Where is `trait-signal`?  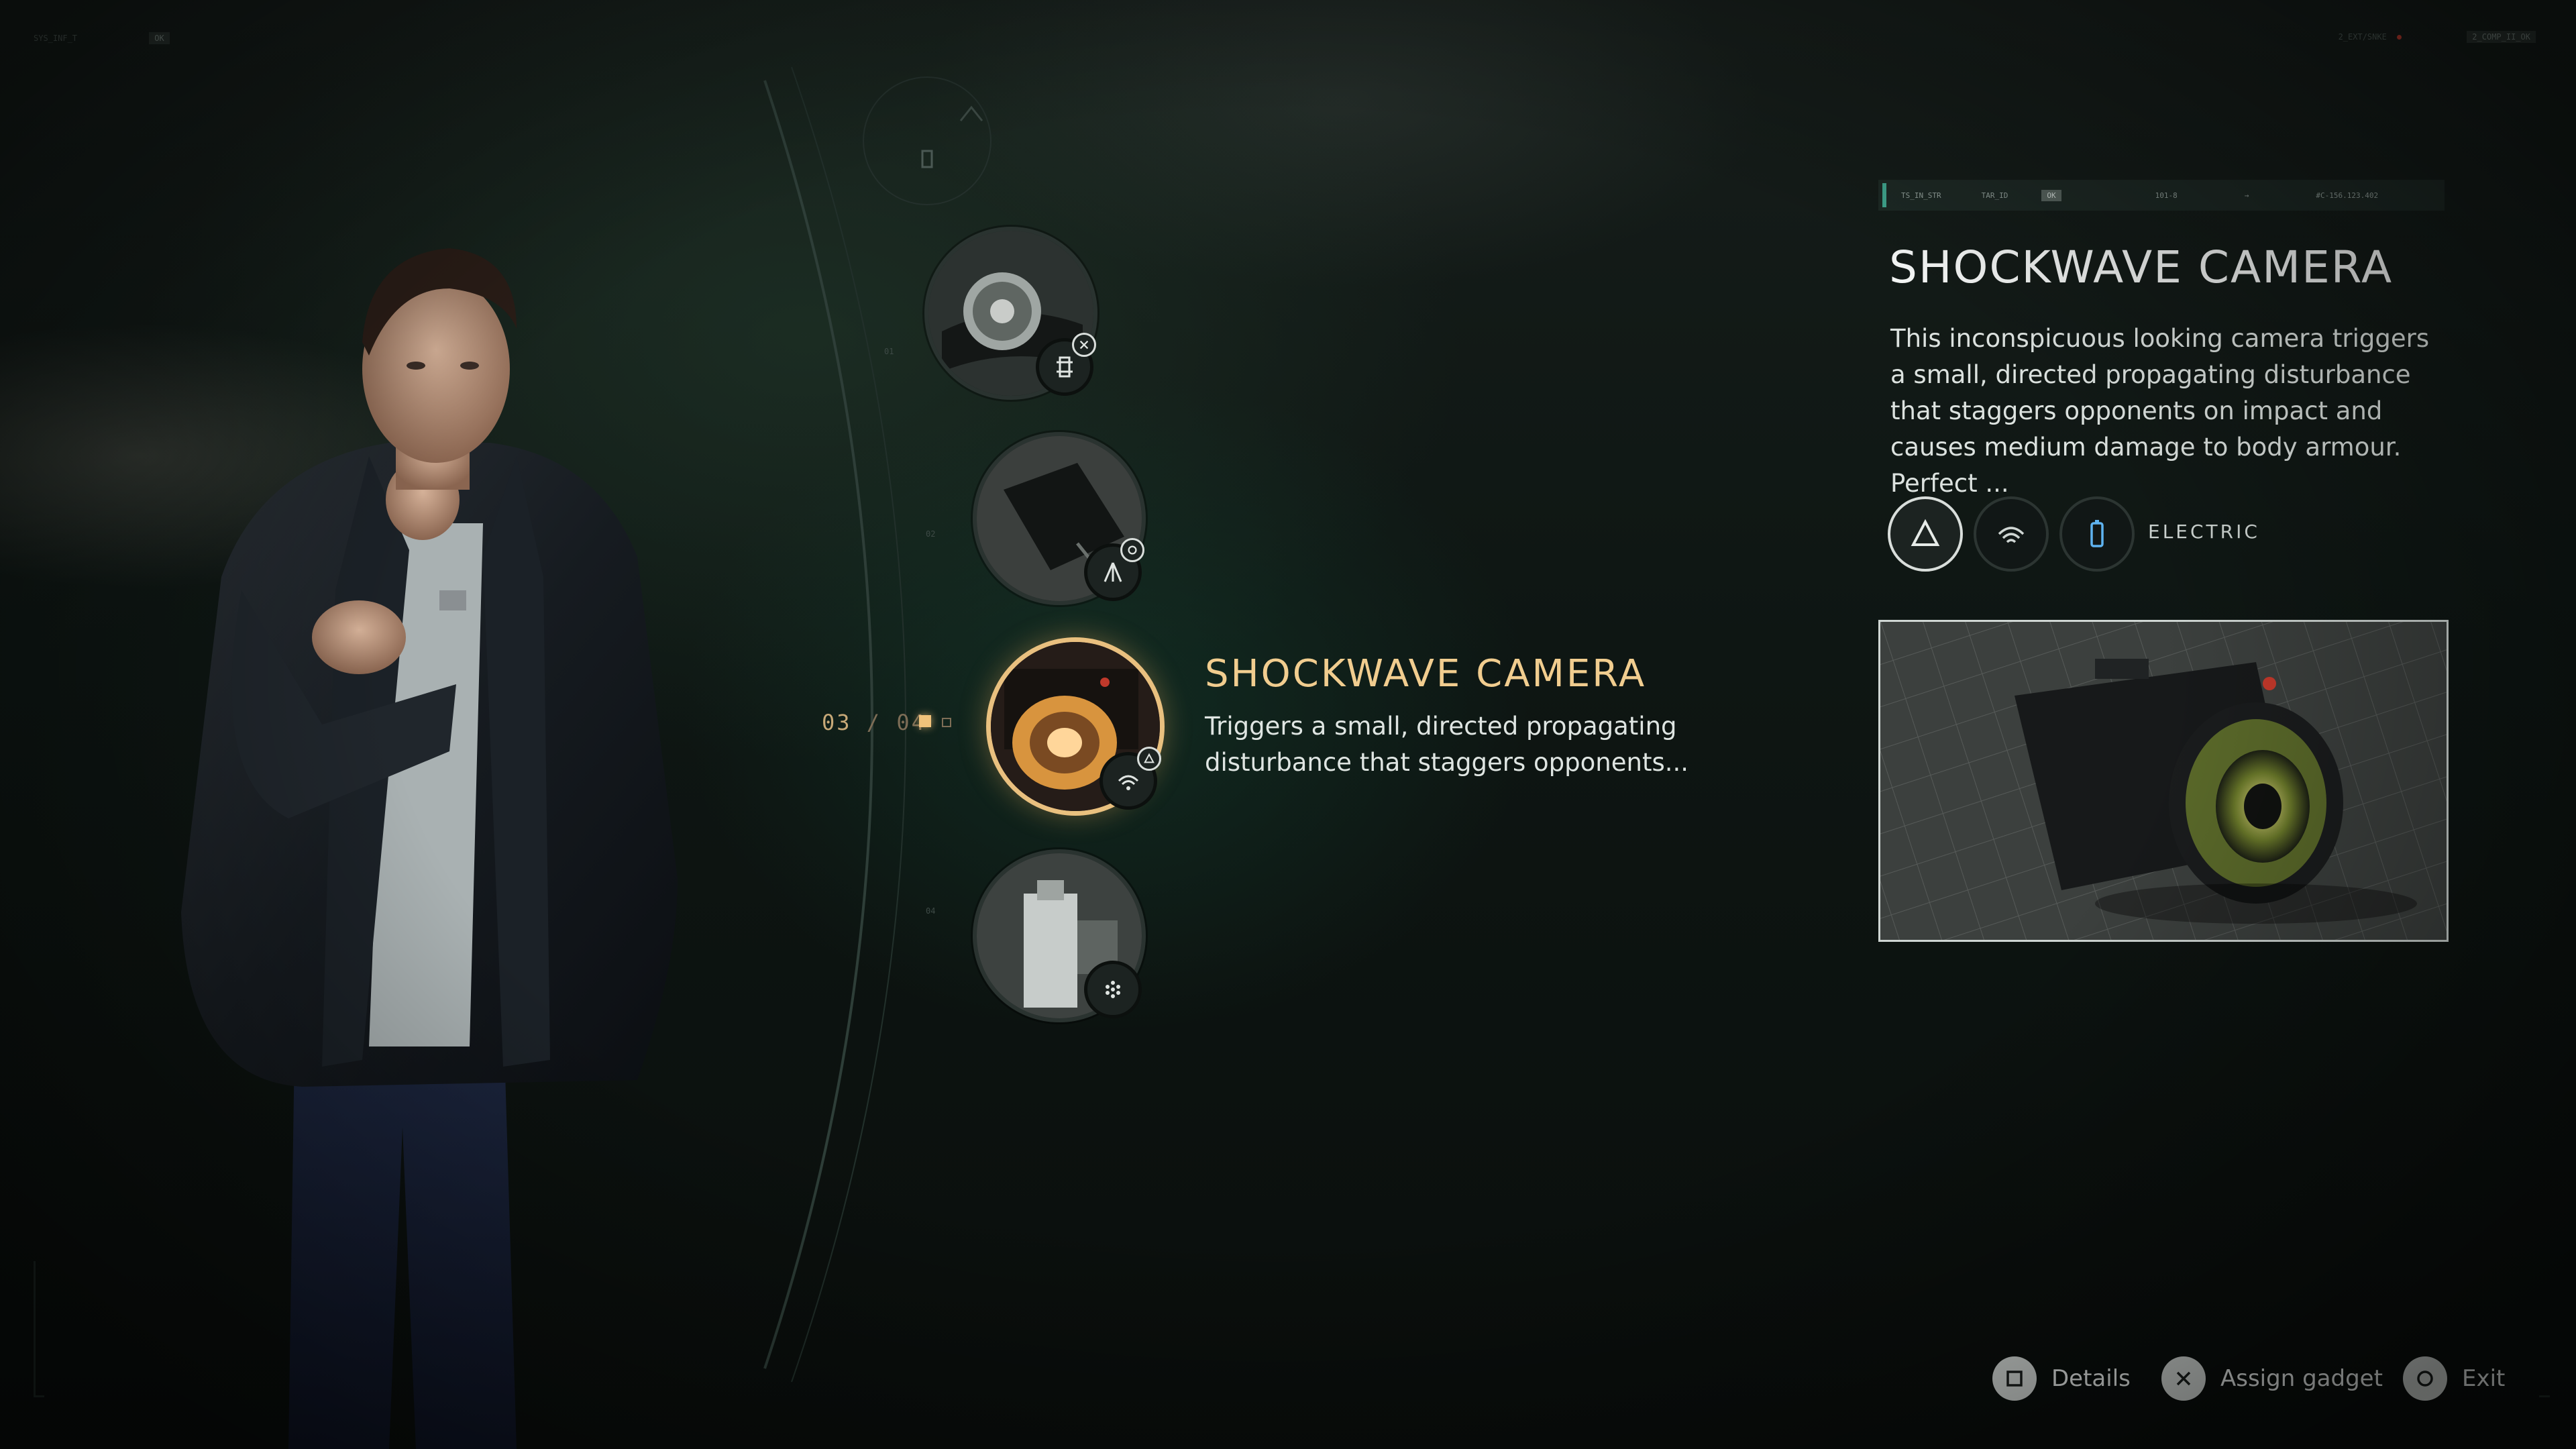 trait-signal is located at coordinates (2011, 534).